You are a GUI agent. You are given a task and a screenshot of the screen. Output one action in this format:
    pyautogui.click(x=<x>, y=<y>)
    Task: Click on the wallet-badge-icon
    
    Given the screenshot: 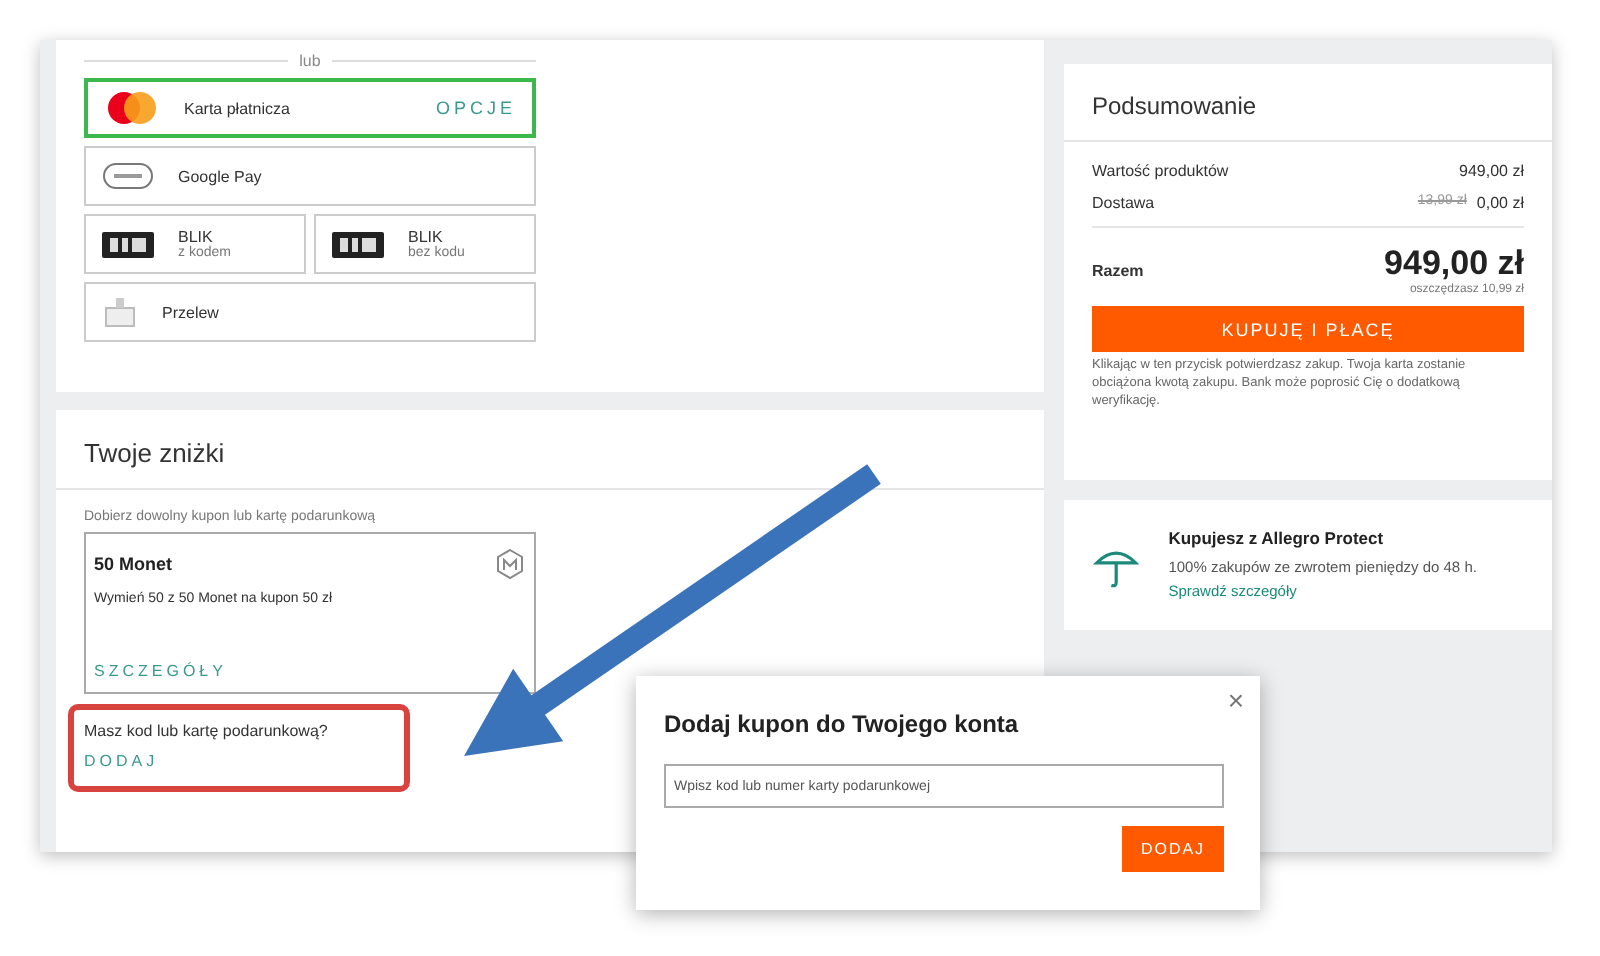 What is the action you would take?
    pyautogui.click(x=128, y=176)
    